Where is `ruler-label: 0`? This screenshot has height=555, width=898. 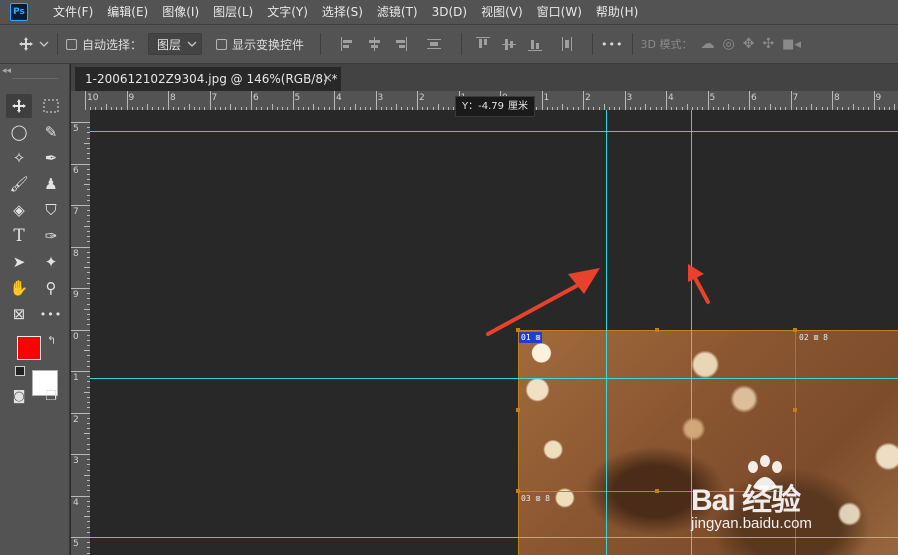
ruler-label: 0 is located at coordinates (76, 336).